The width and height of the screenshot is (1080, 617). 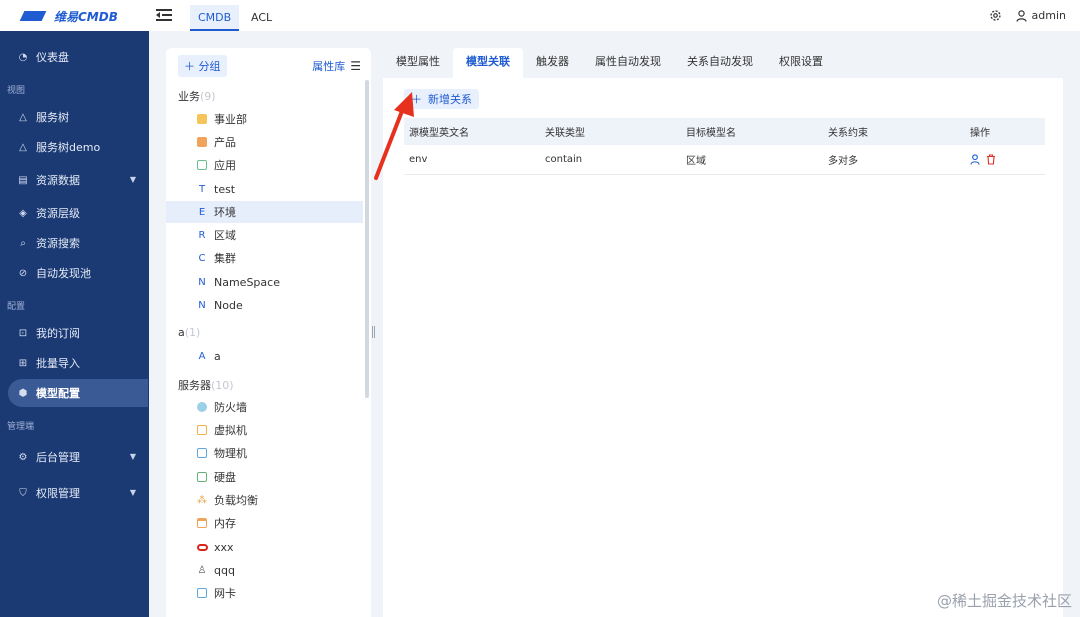 What do you see at coordinates (23, 393) in the screenshot?
I see `model-icon: ⬢` at bounding box center [23, 393].